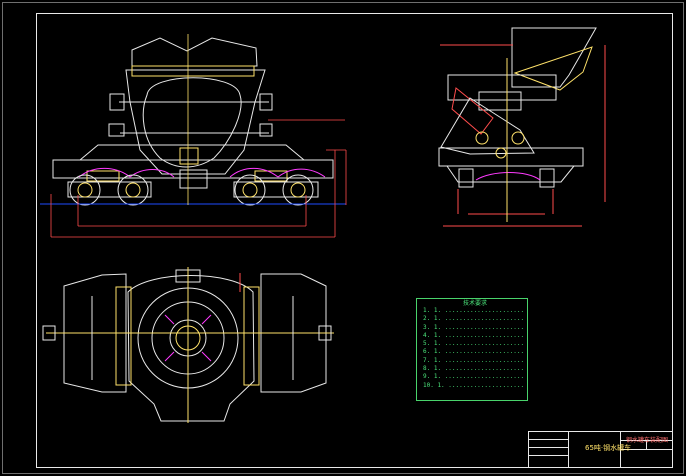 The width and height of the screenshot is (686, 476). Describe the element at coordinates (647, 440) in the screenshot. I see `drawing-code: 钢水罐车装配图` at that location.